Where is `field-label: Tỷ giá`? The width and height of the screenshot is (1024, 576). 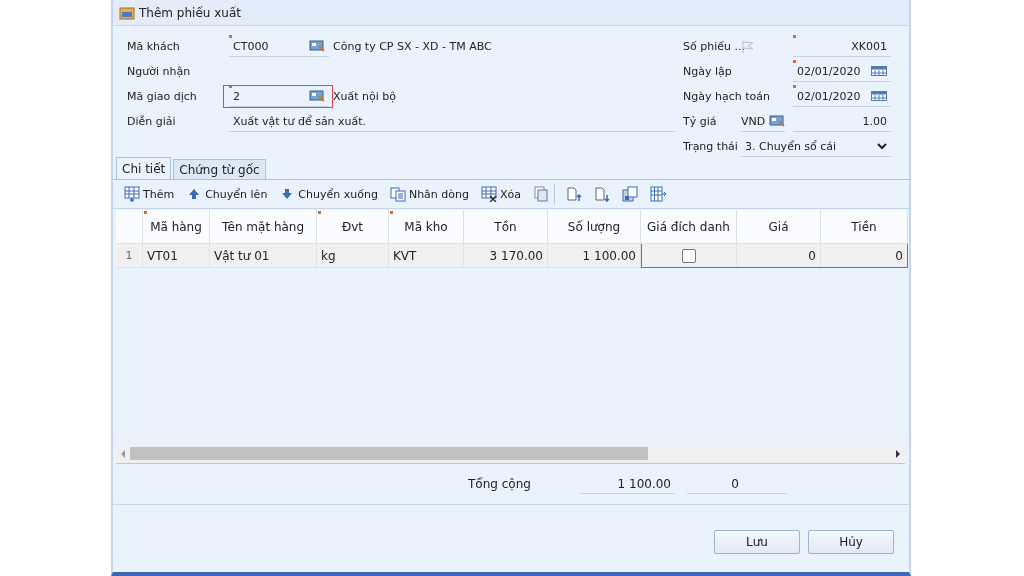
field-label: Tỷ giá is located at coordinates (700, 121).